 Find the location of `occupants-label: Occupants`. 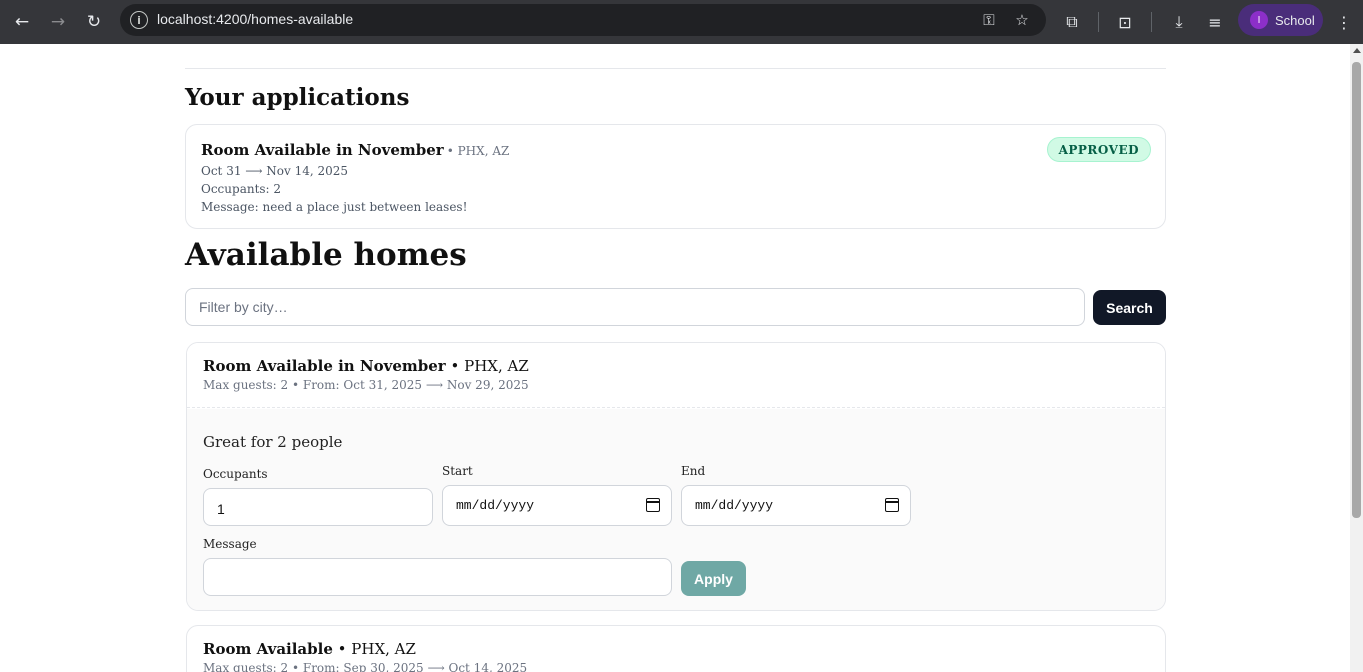

occupants-label: Occupants is located at coordinates (235, 474).